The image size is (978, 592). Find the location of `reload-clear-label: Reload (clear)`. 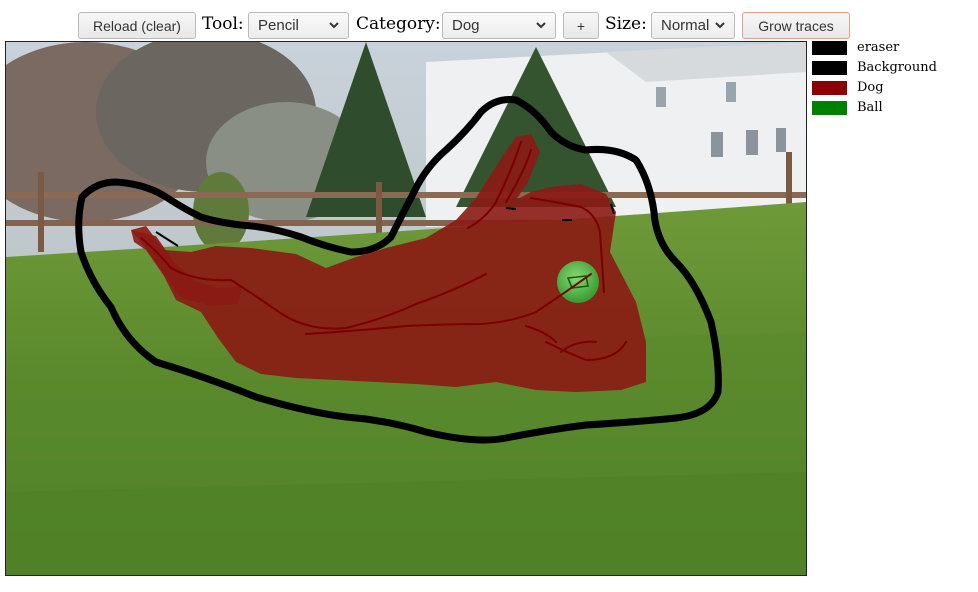

reload-clear-label: Reload (clear) is located at coordinates (137, 25).